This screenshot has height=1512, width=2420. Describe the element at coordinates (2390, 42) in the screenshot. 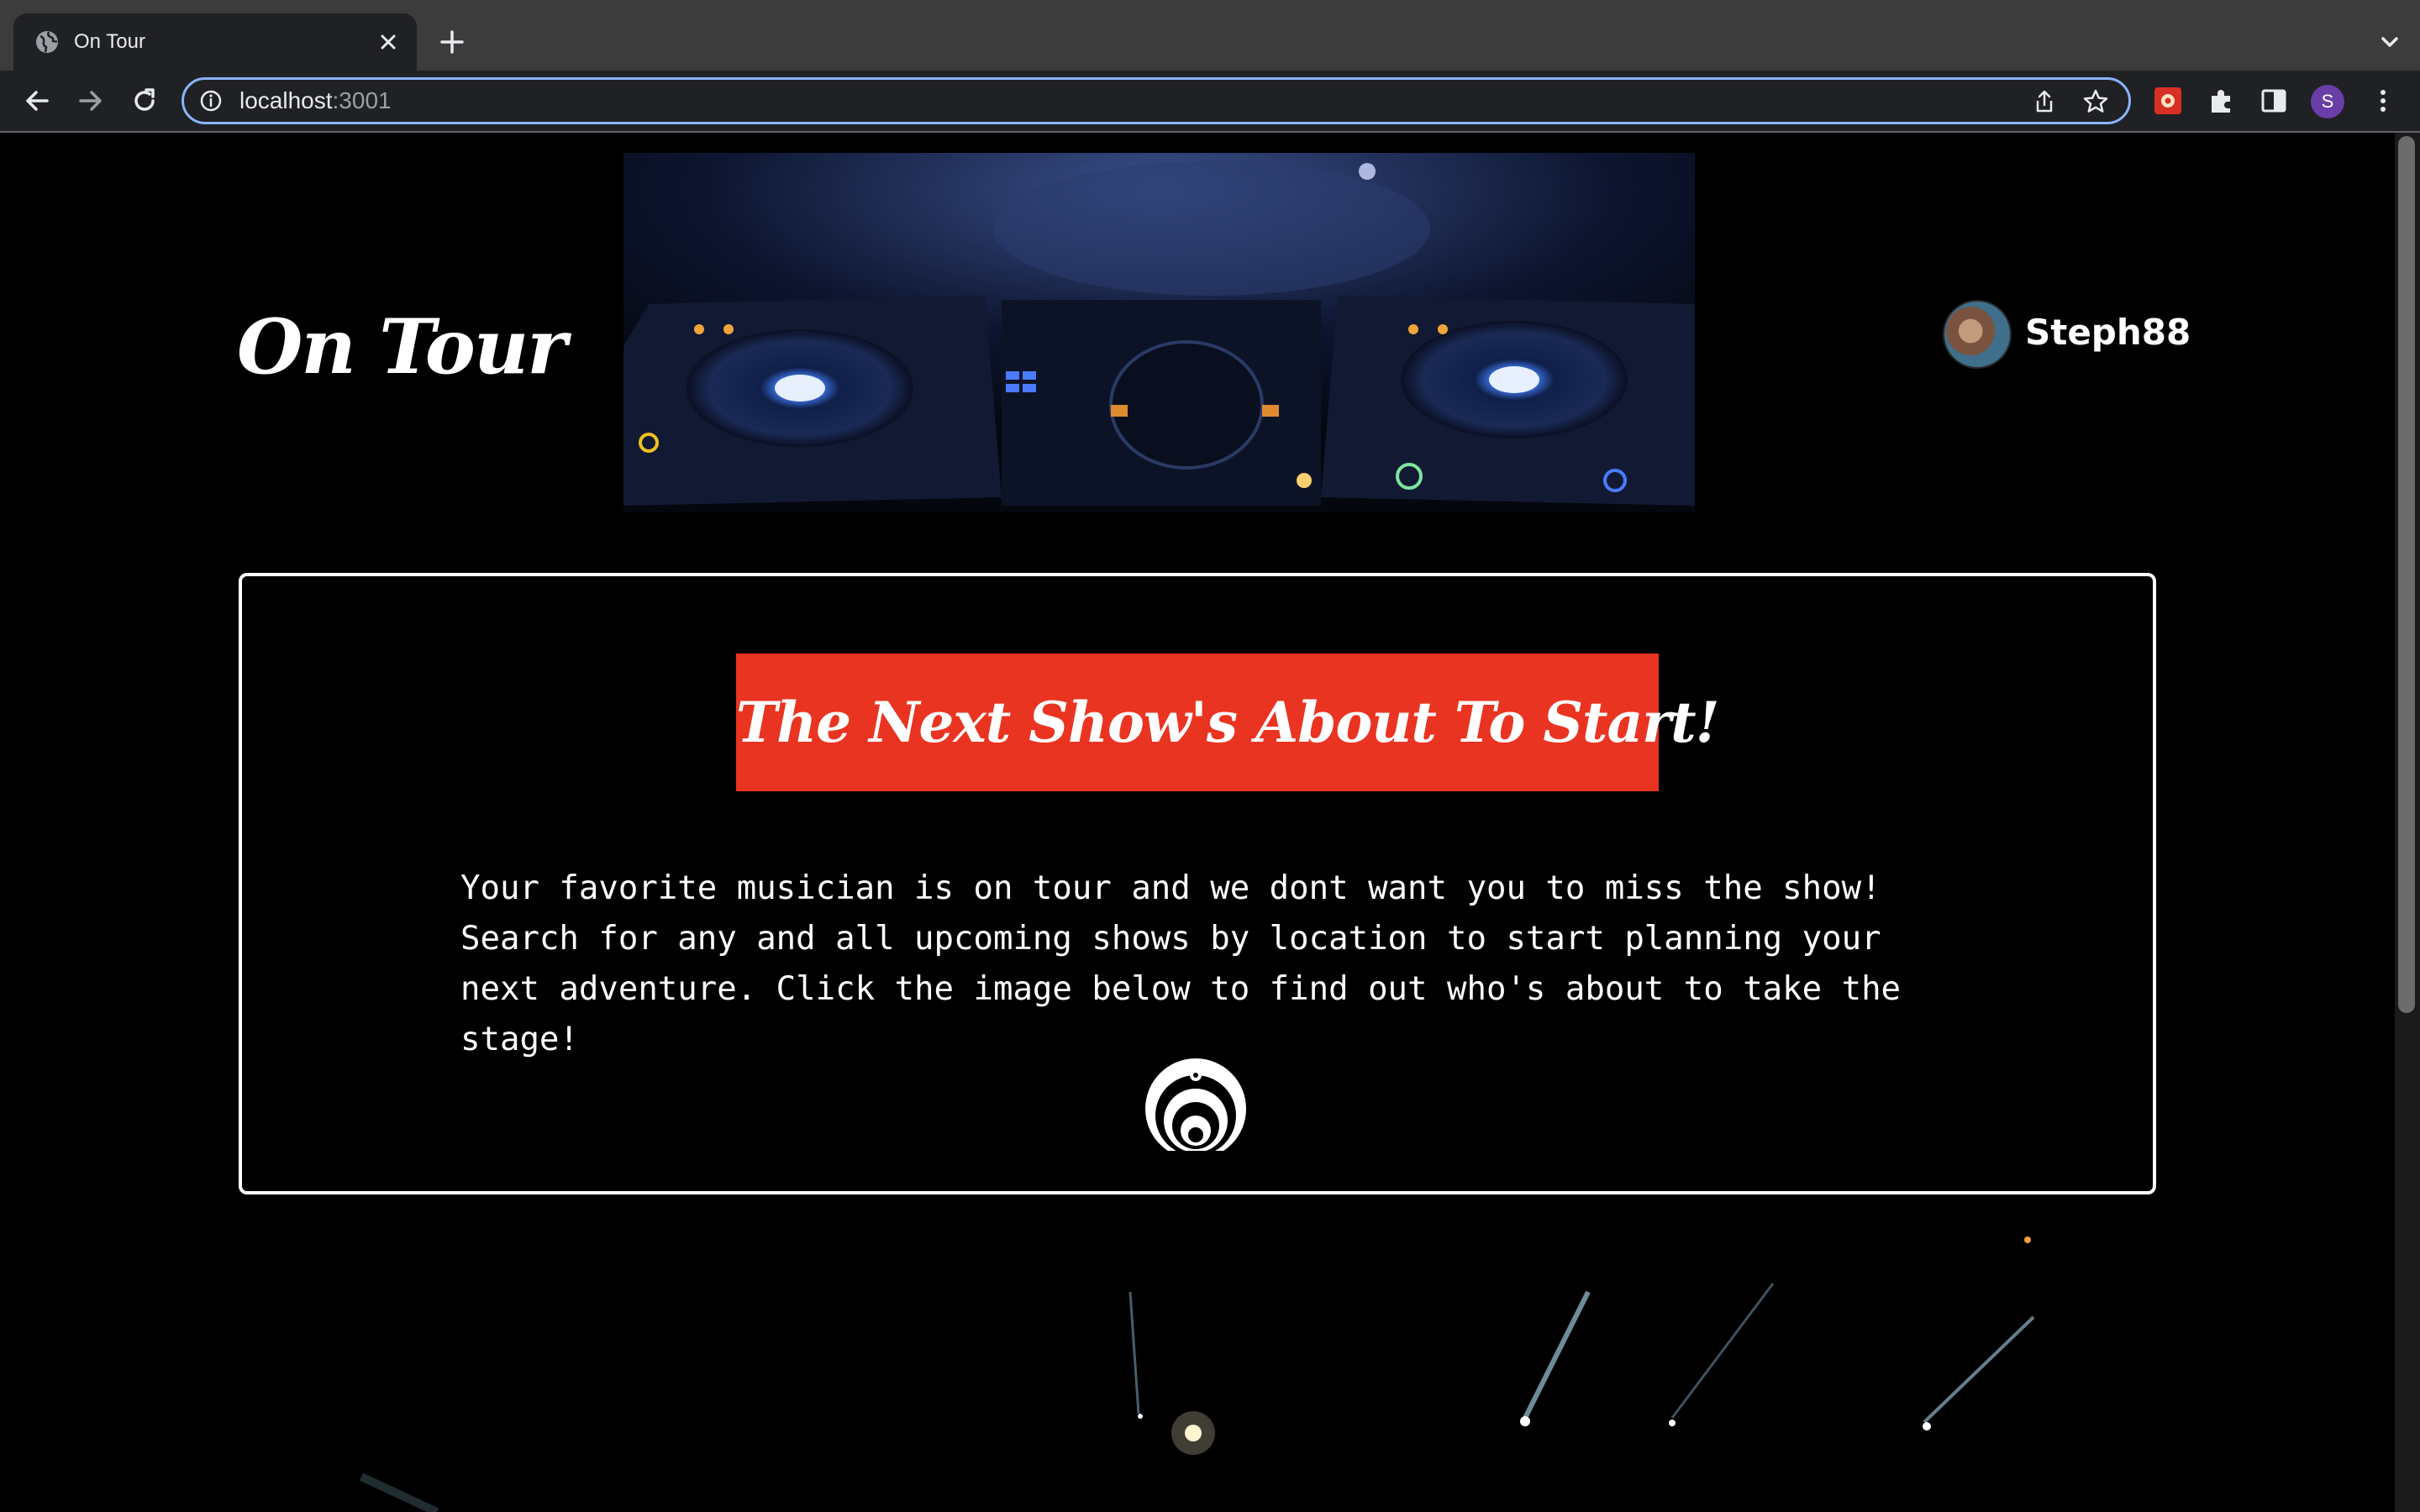

I see `chevron-down-icon` at that location.